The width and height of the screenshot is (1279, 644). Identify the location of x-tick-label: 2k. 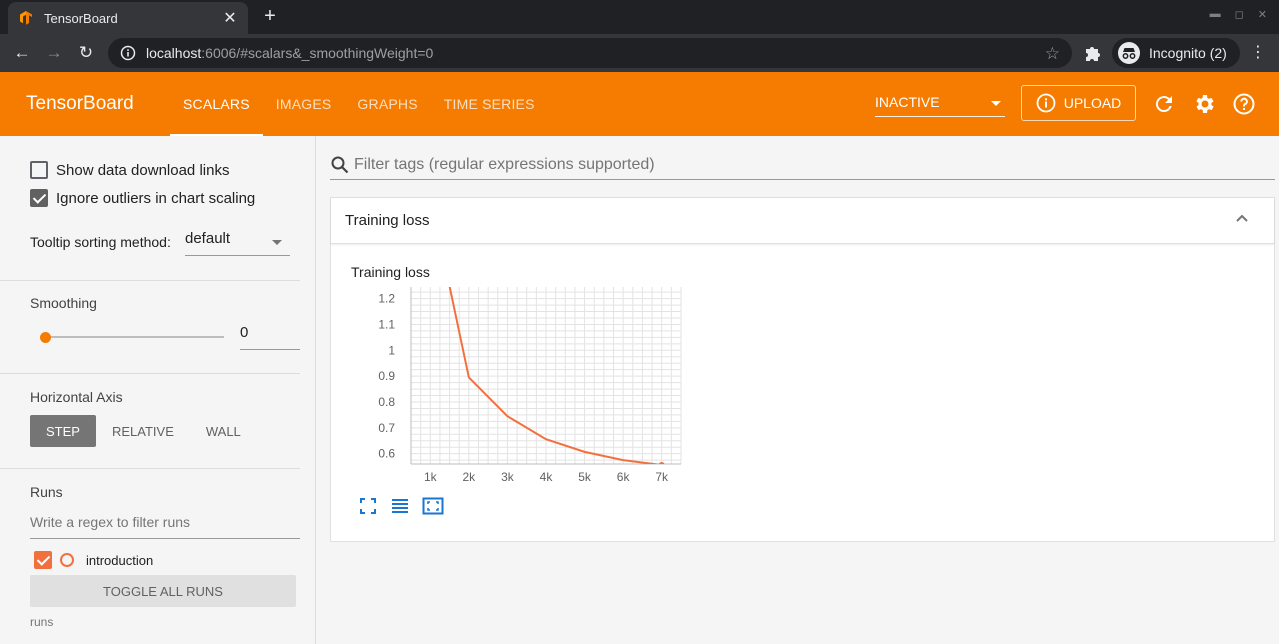
(470, 477).